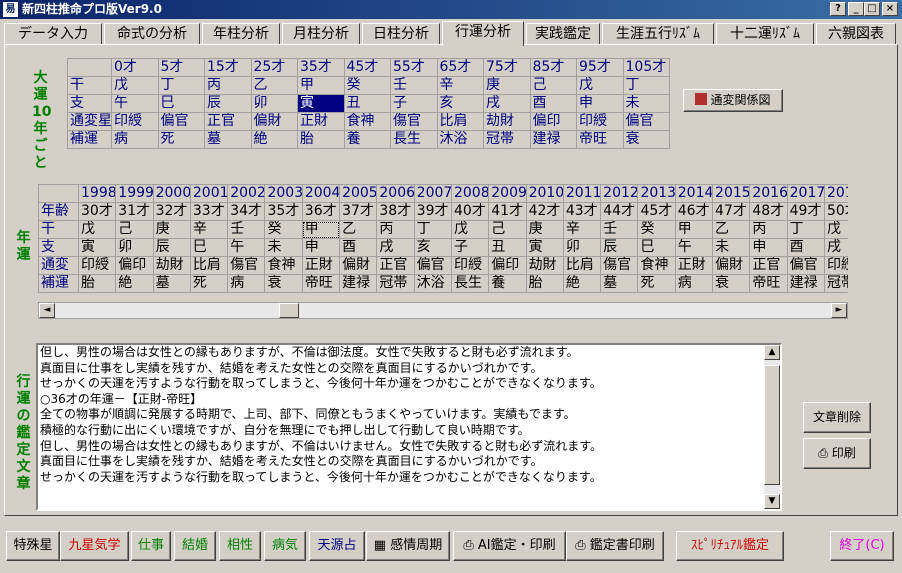  Describe the element at coordinates (805, 283) in the screenshot. I see `nenun-cell: 建禄` at that location.